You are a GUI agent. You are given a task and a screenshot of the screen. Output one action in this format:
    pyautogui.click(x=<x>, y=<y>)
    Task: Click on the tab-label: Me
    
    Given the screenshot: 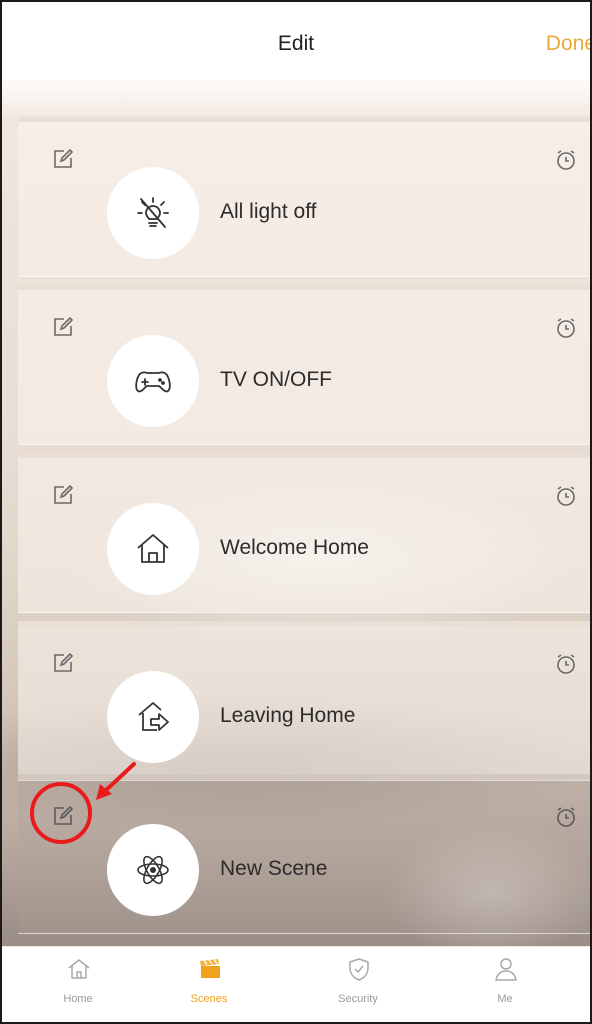 What is the action you would take?
    pyautogui.click(x=505, y=999)
    